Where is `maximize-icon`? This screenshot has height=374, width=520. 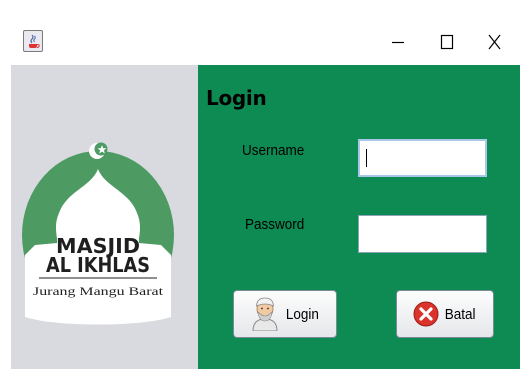 maximize-icon is located at coordinates (447, 42).